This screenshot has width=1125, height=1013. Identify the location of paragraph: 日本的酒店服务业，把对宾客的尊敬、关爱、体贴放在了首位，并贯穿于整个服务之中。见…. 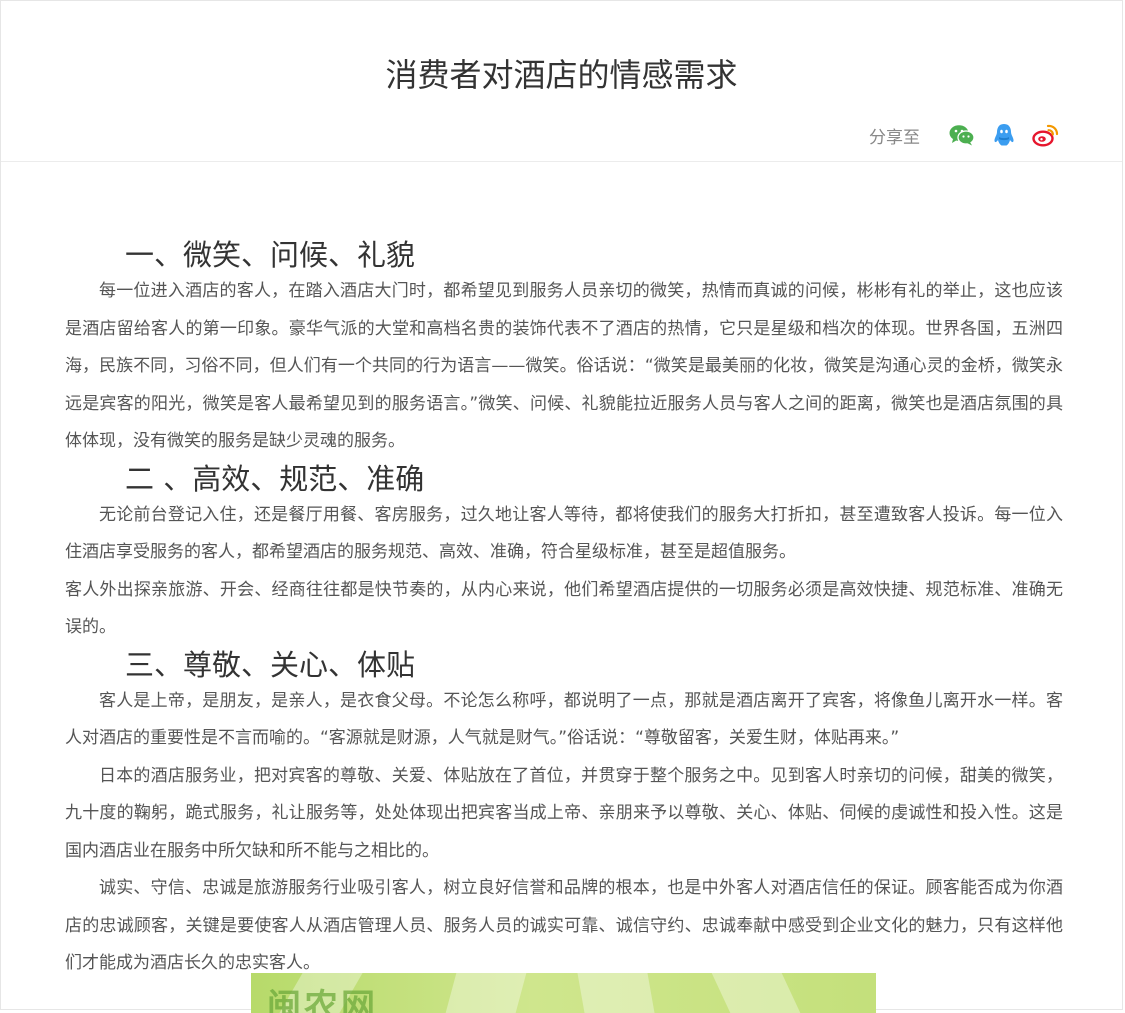
(564, 813).